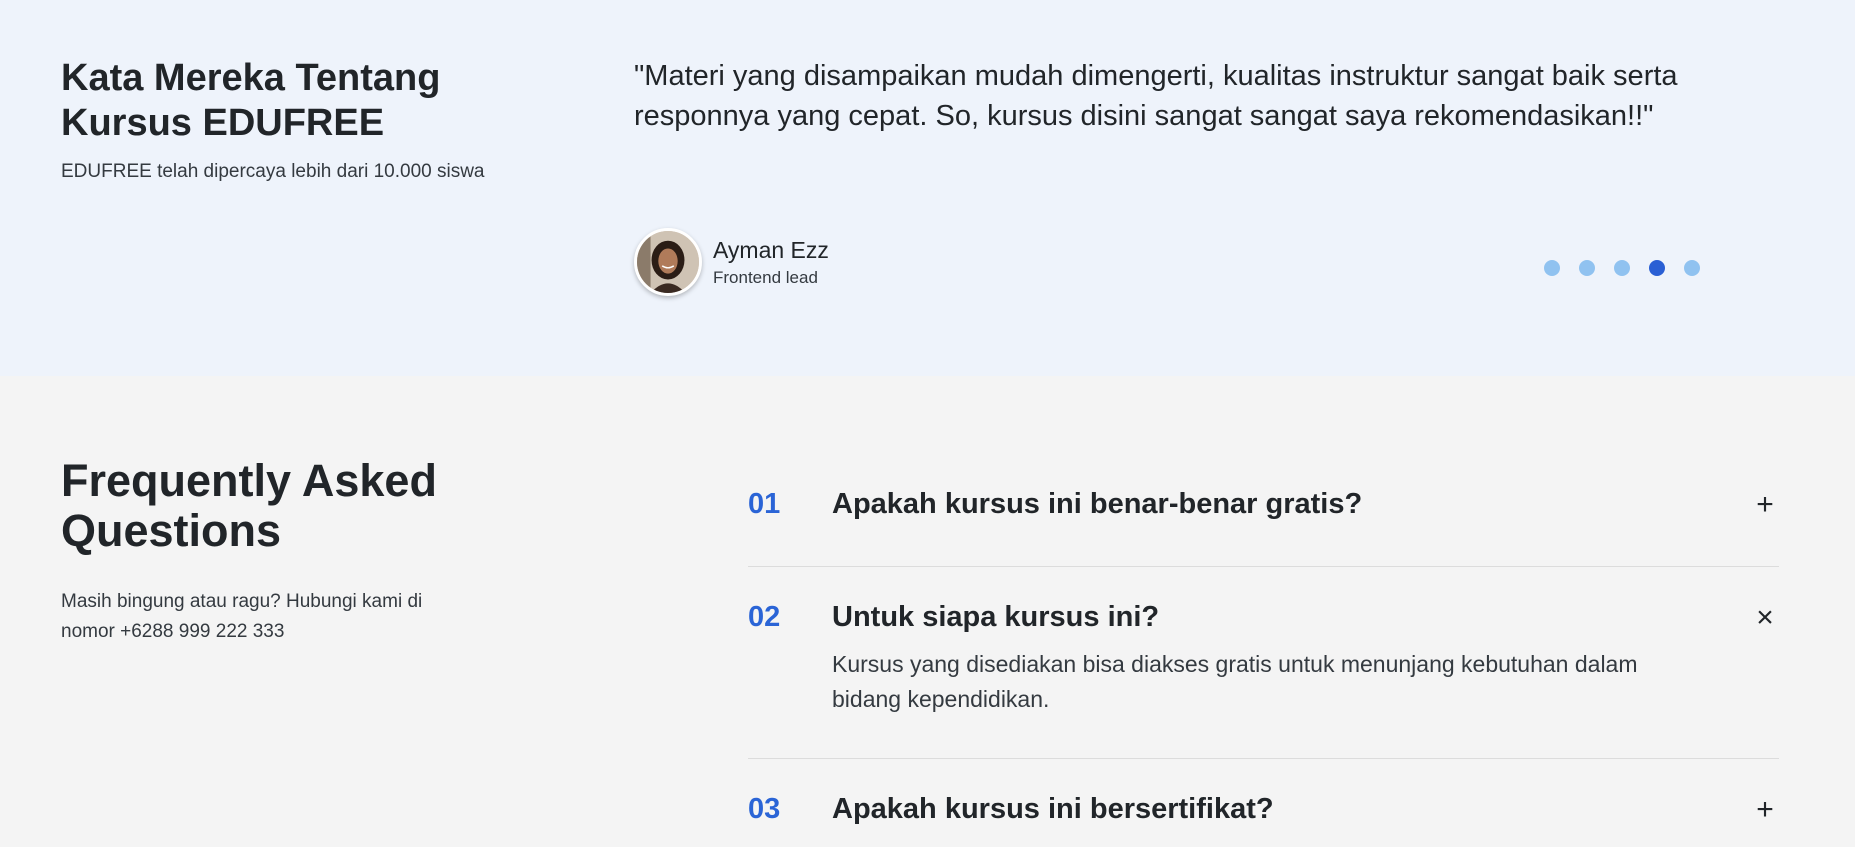 The image size is (1855, 847). What do you see at coordinates (771, 250) in the screenshot?
I see `author-name: Ayman Ezz` at bounding box center [771, 250].